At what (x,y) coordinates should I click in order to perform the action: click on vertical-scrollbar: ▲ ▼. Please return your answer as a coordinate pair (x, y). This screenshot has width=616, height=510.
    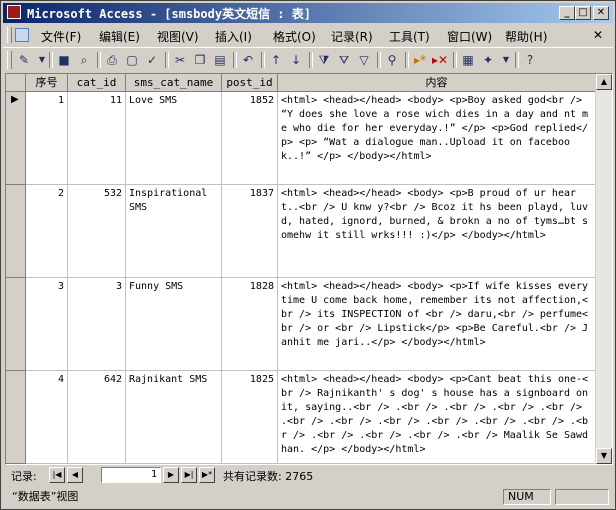
    Looking at the image, I should click on (603, 269).